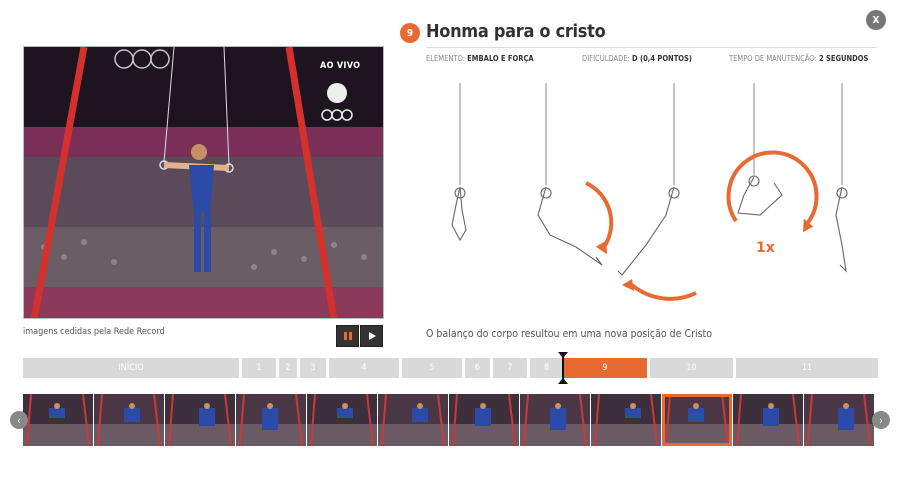  What do you see at coordinates (259, 368) in the screenshot?
I see `timeline-segment-1: 1` at bounding box center [259, 368].